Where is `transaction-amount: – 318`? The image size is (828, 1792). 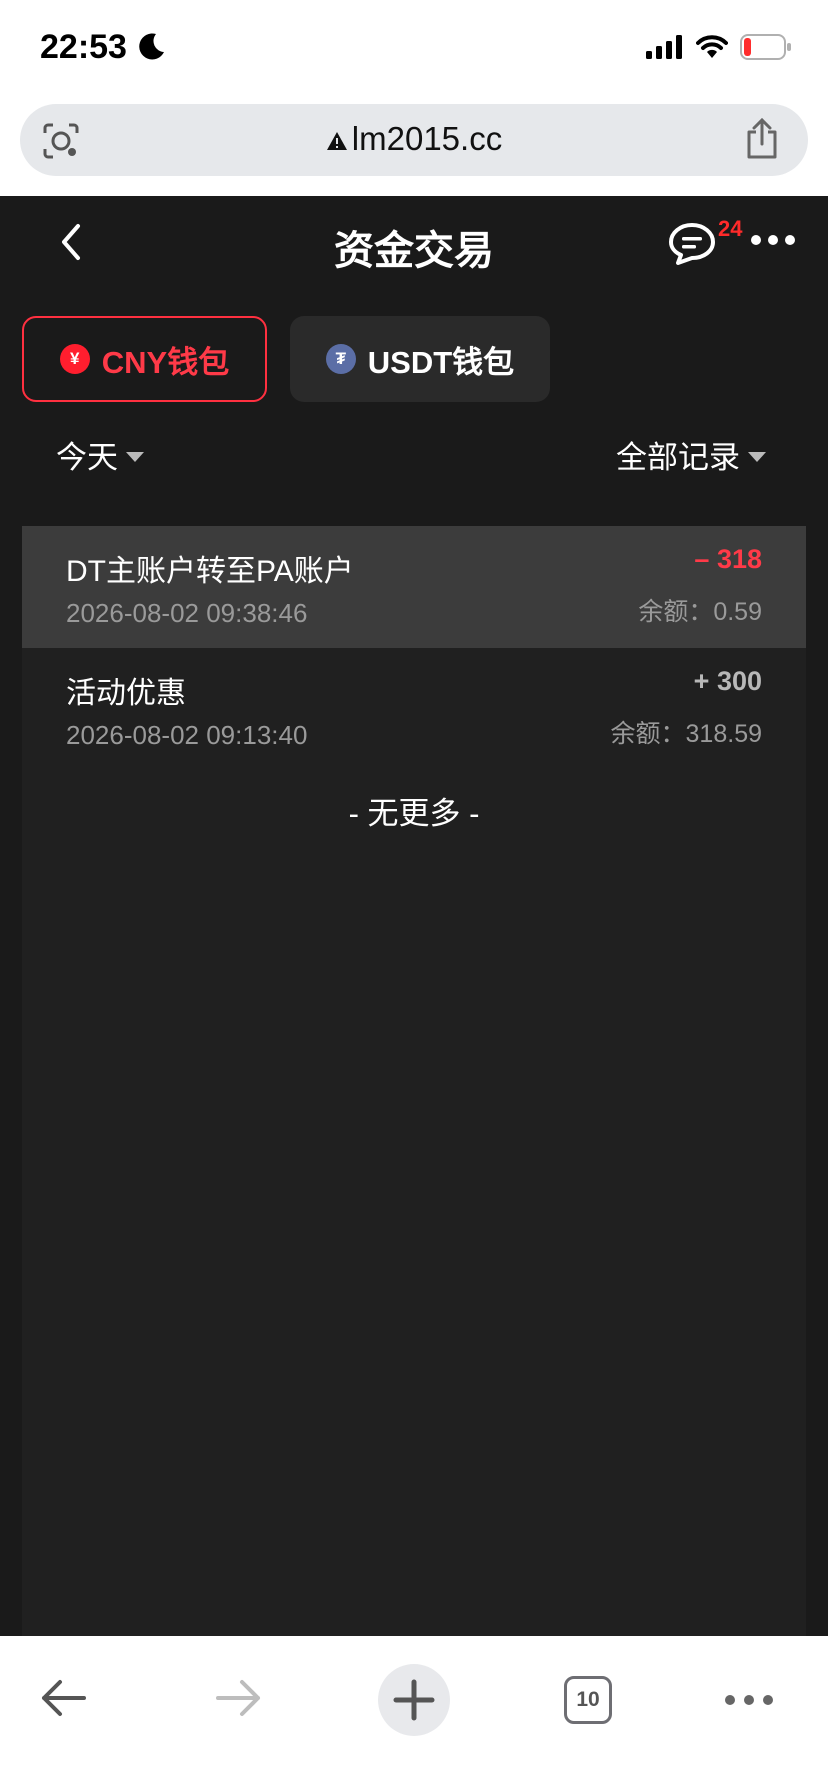
transaction-amount: – 318 is located at coordinates (728, 559).